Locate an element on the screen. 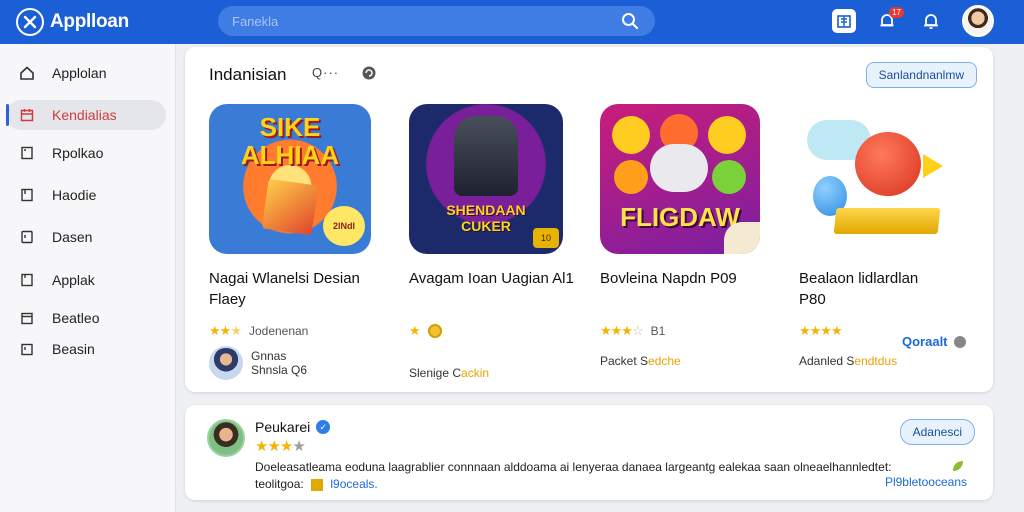 This screenshot has width=1024, height=512. gamepad-graphic is located at coordinates (679, 168).